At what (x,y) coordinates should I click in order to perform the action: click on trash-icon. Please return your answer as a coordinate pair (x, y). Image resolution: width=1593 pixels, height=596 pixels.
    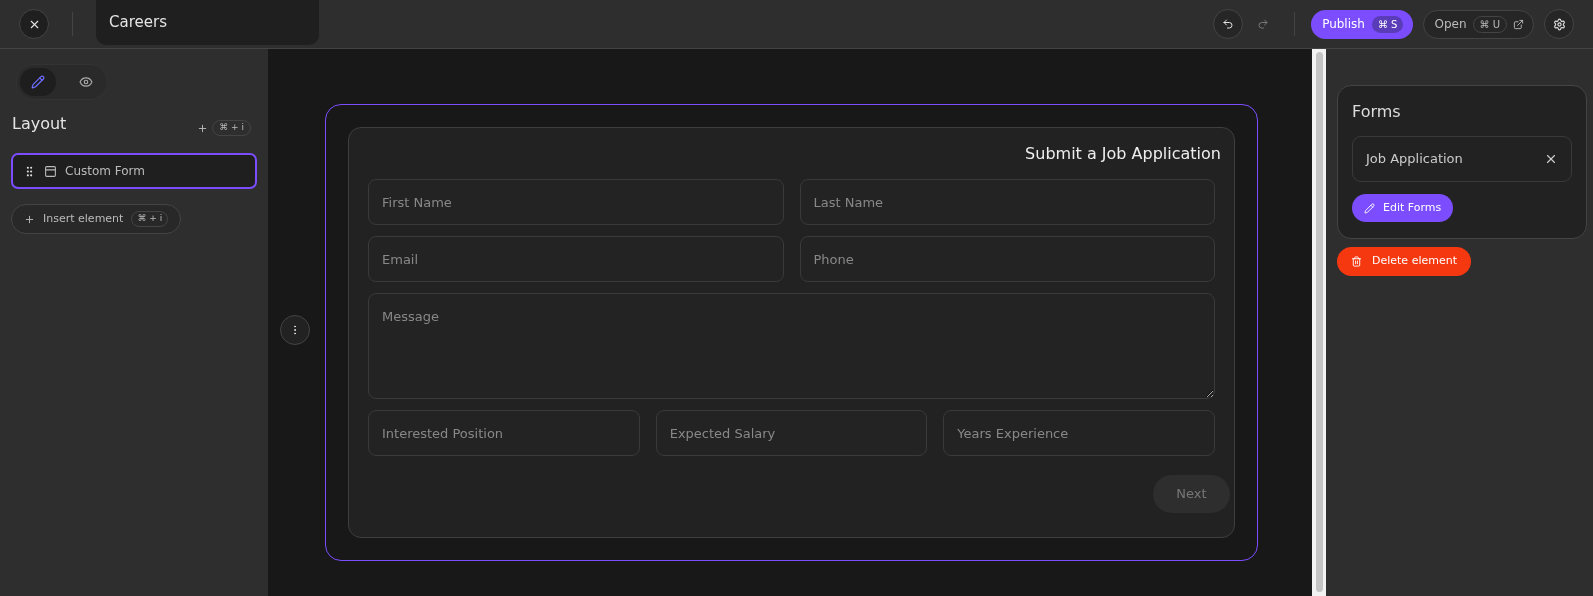
    Looking at the image, I should click on (1356, 261).